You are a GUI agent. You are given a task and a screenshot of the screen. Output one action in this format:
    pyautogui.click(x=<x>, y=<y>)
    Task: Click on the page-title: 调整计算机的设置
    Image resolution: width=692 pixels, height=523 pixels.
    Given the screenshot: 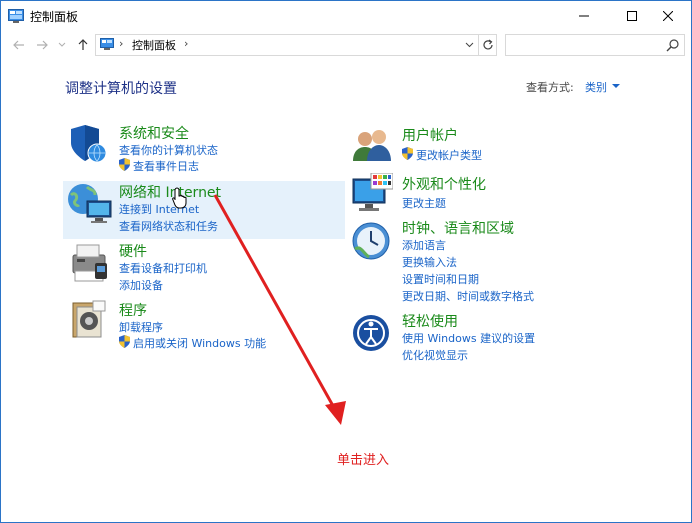 What is the action you would take?
    pyautogui.click(x=121, y=89)
    